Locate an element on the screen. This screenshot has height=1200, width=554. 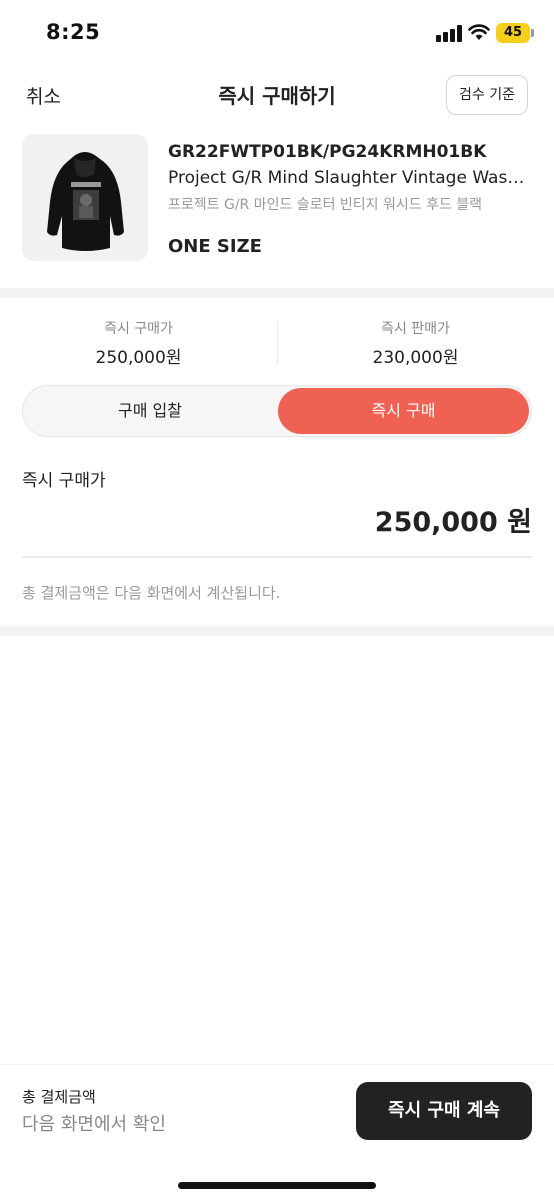
product-code: GR22FWTP01BK/PG24KRMH01BK is located at coordinates (327, 152).